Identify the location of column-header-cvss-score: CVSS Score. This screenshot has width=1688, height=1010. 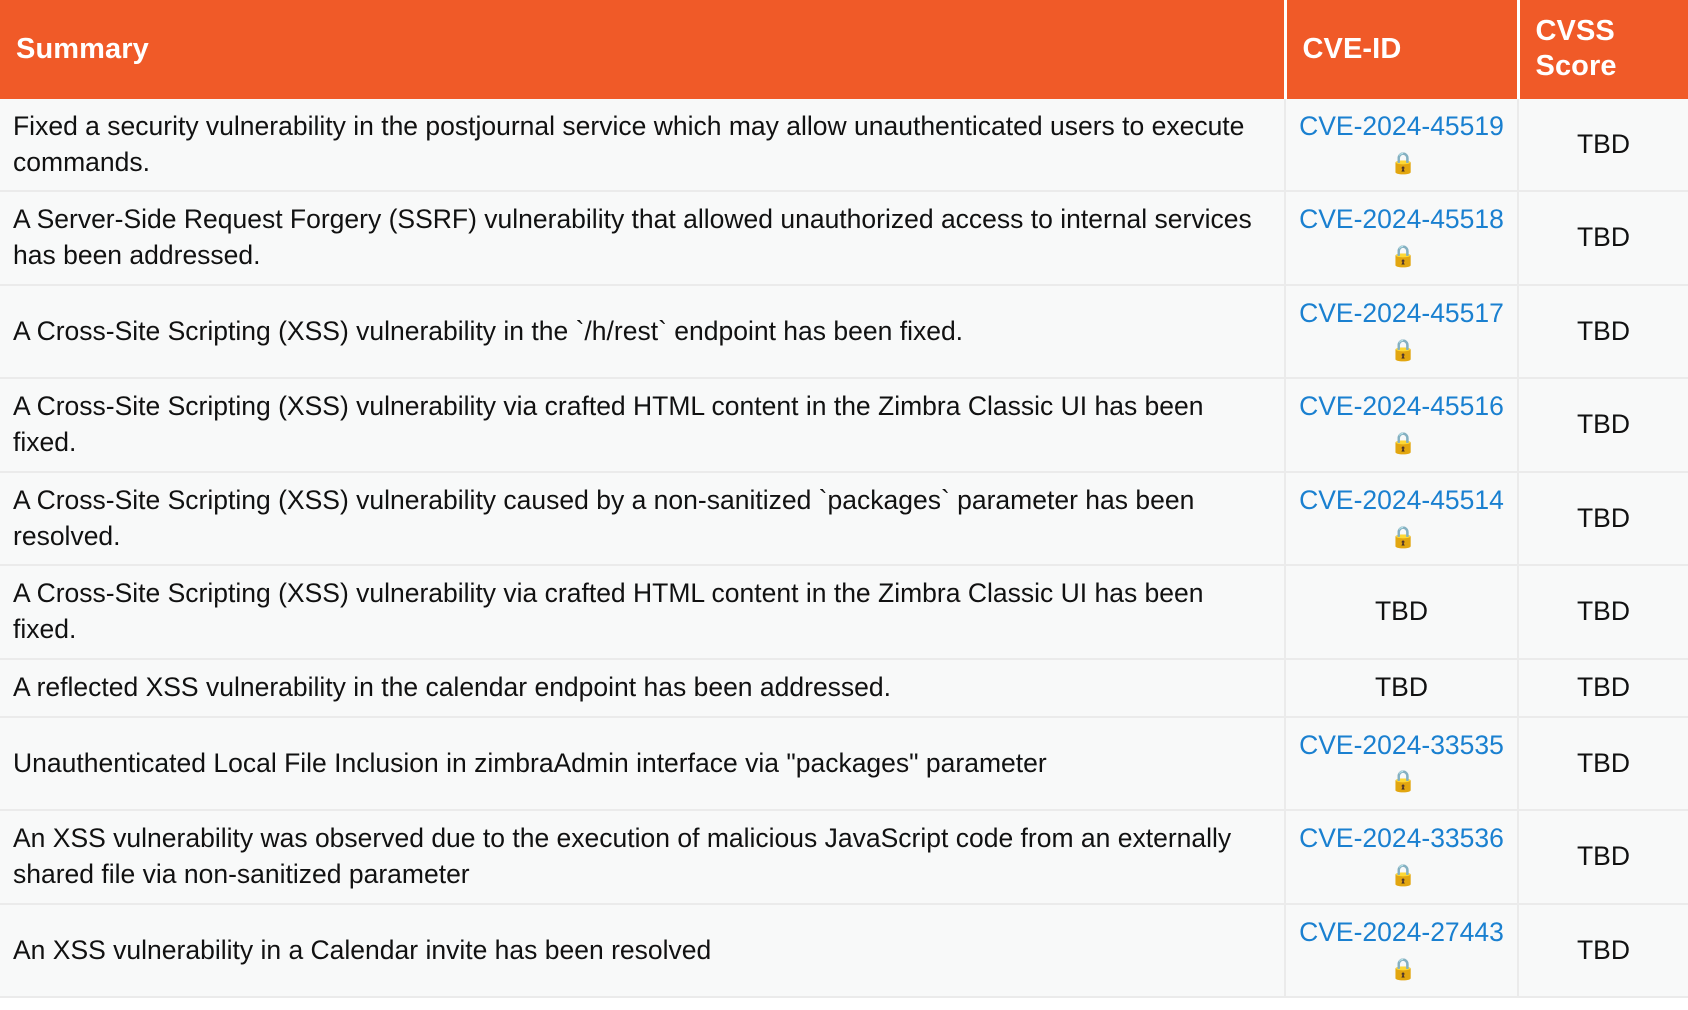
(1603, 49).